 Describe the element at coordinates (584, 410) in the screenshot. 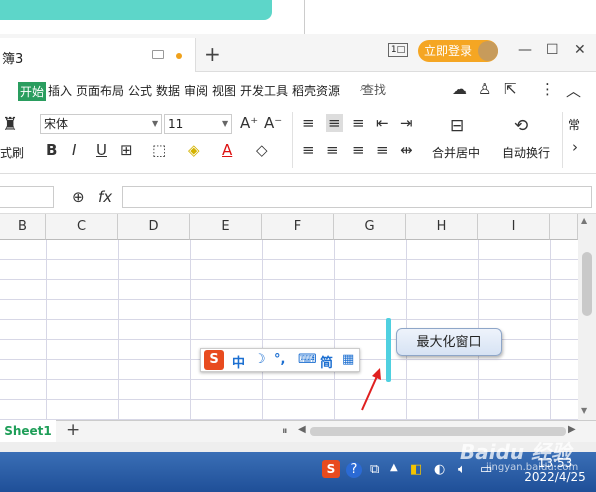

I see `scroll-down-icon: ▼` at that location.